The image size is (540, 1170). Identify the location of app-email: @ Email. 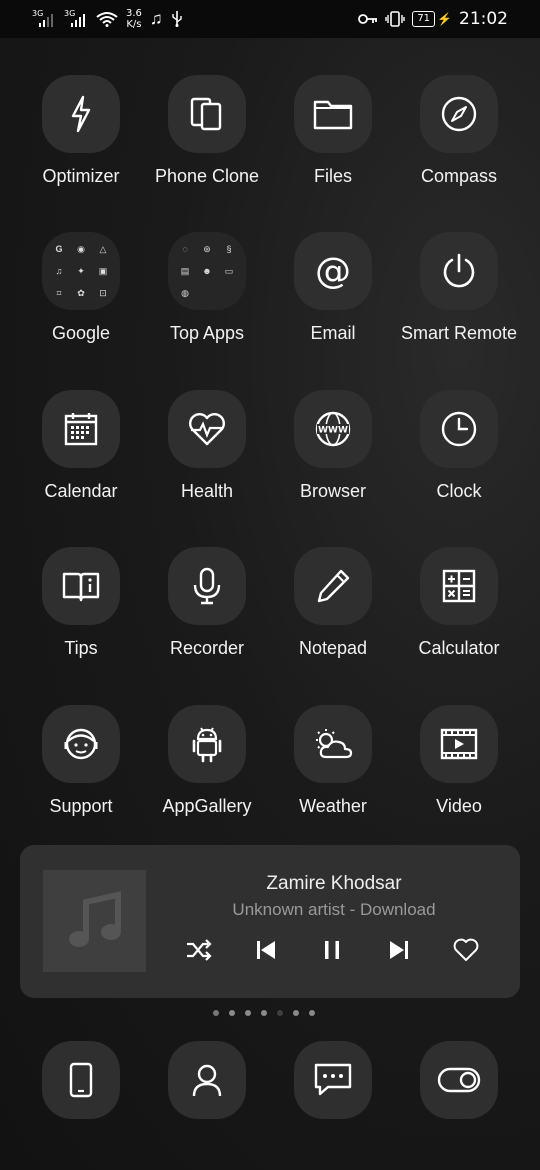
(333, 302).